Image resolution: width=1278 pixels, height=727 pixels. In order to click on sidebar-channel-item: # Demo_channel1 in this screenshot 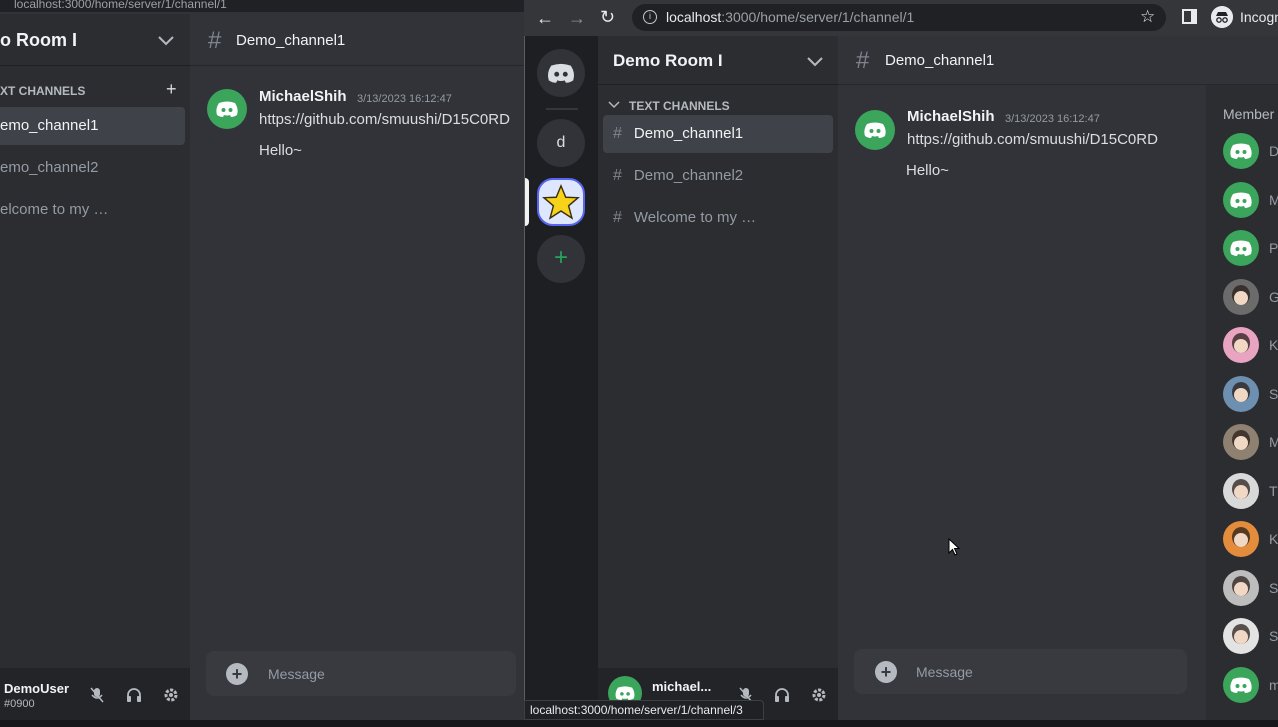, I will do `click(718, 134)`.